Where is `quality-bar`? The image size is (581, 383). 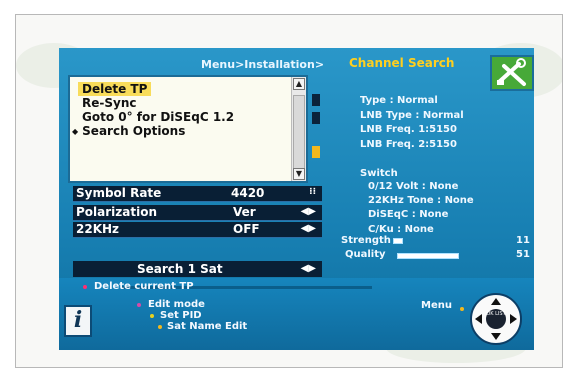
quality-bar is located at coordinates (428, 256).